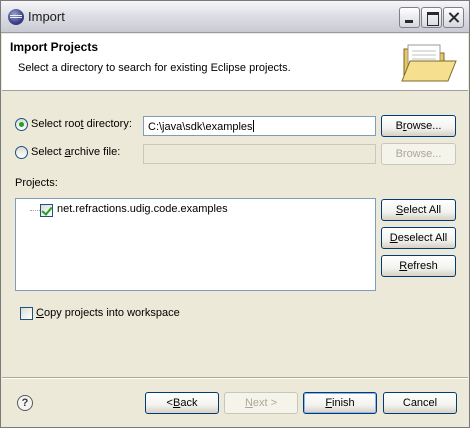 The image size is (470, 428). What do you see at coordinates (54, 47) in the screenshot?
I see `banner-title: Import Projects` at bounding box center [54, 47].